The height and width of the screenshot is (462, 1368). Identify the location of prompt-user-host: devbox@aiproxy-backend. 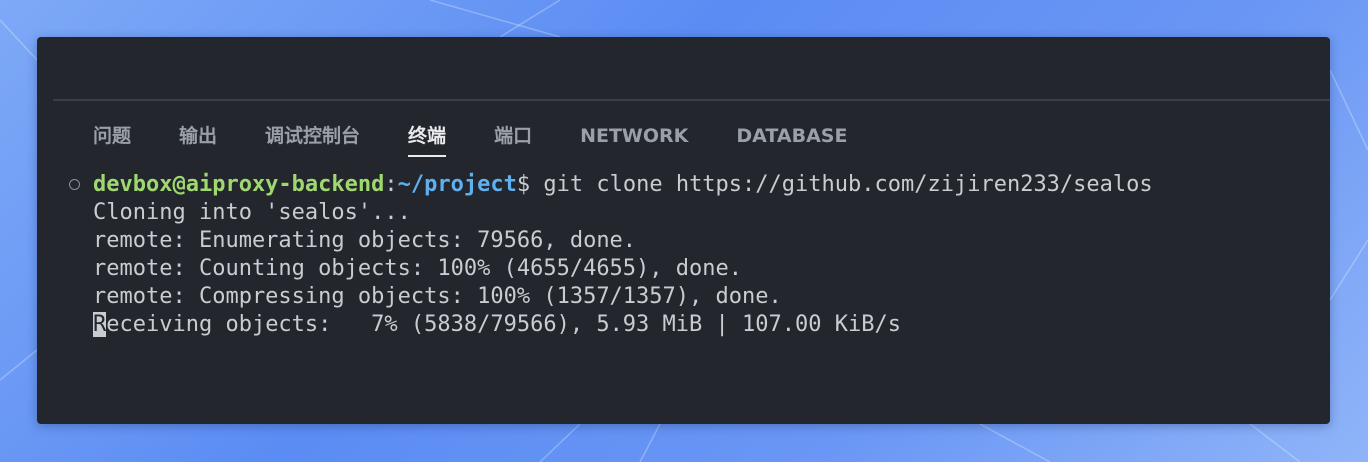
(239, 184).